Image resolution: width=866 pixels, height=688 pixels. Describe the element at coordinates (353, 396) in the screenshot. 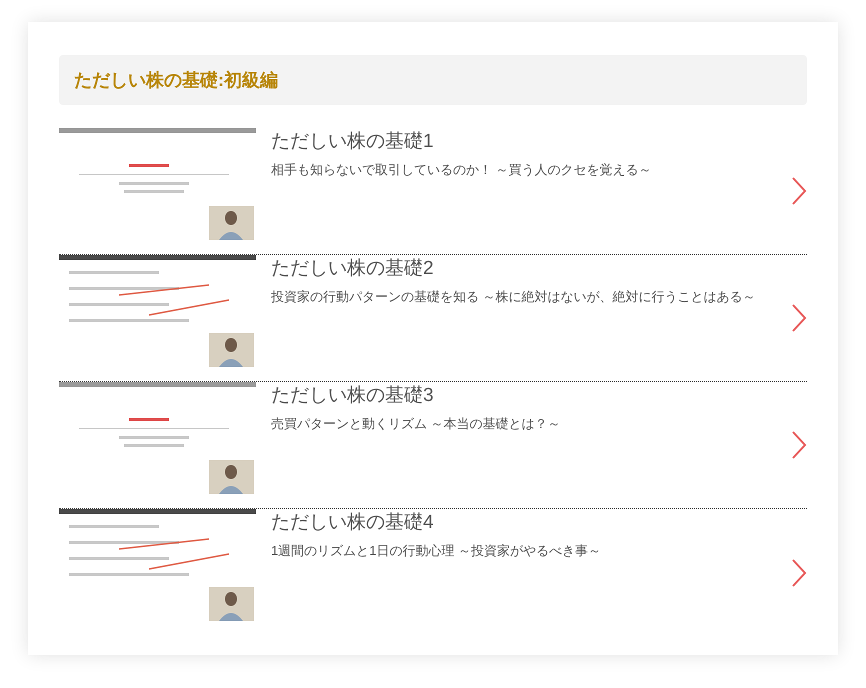

I see `lesson-title: ただしい株の基礎3` at that location.